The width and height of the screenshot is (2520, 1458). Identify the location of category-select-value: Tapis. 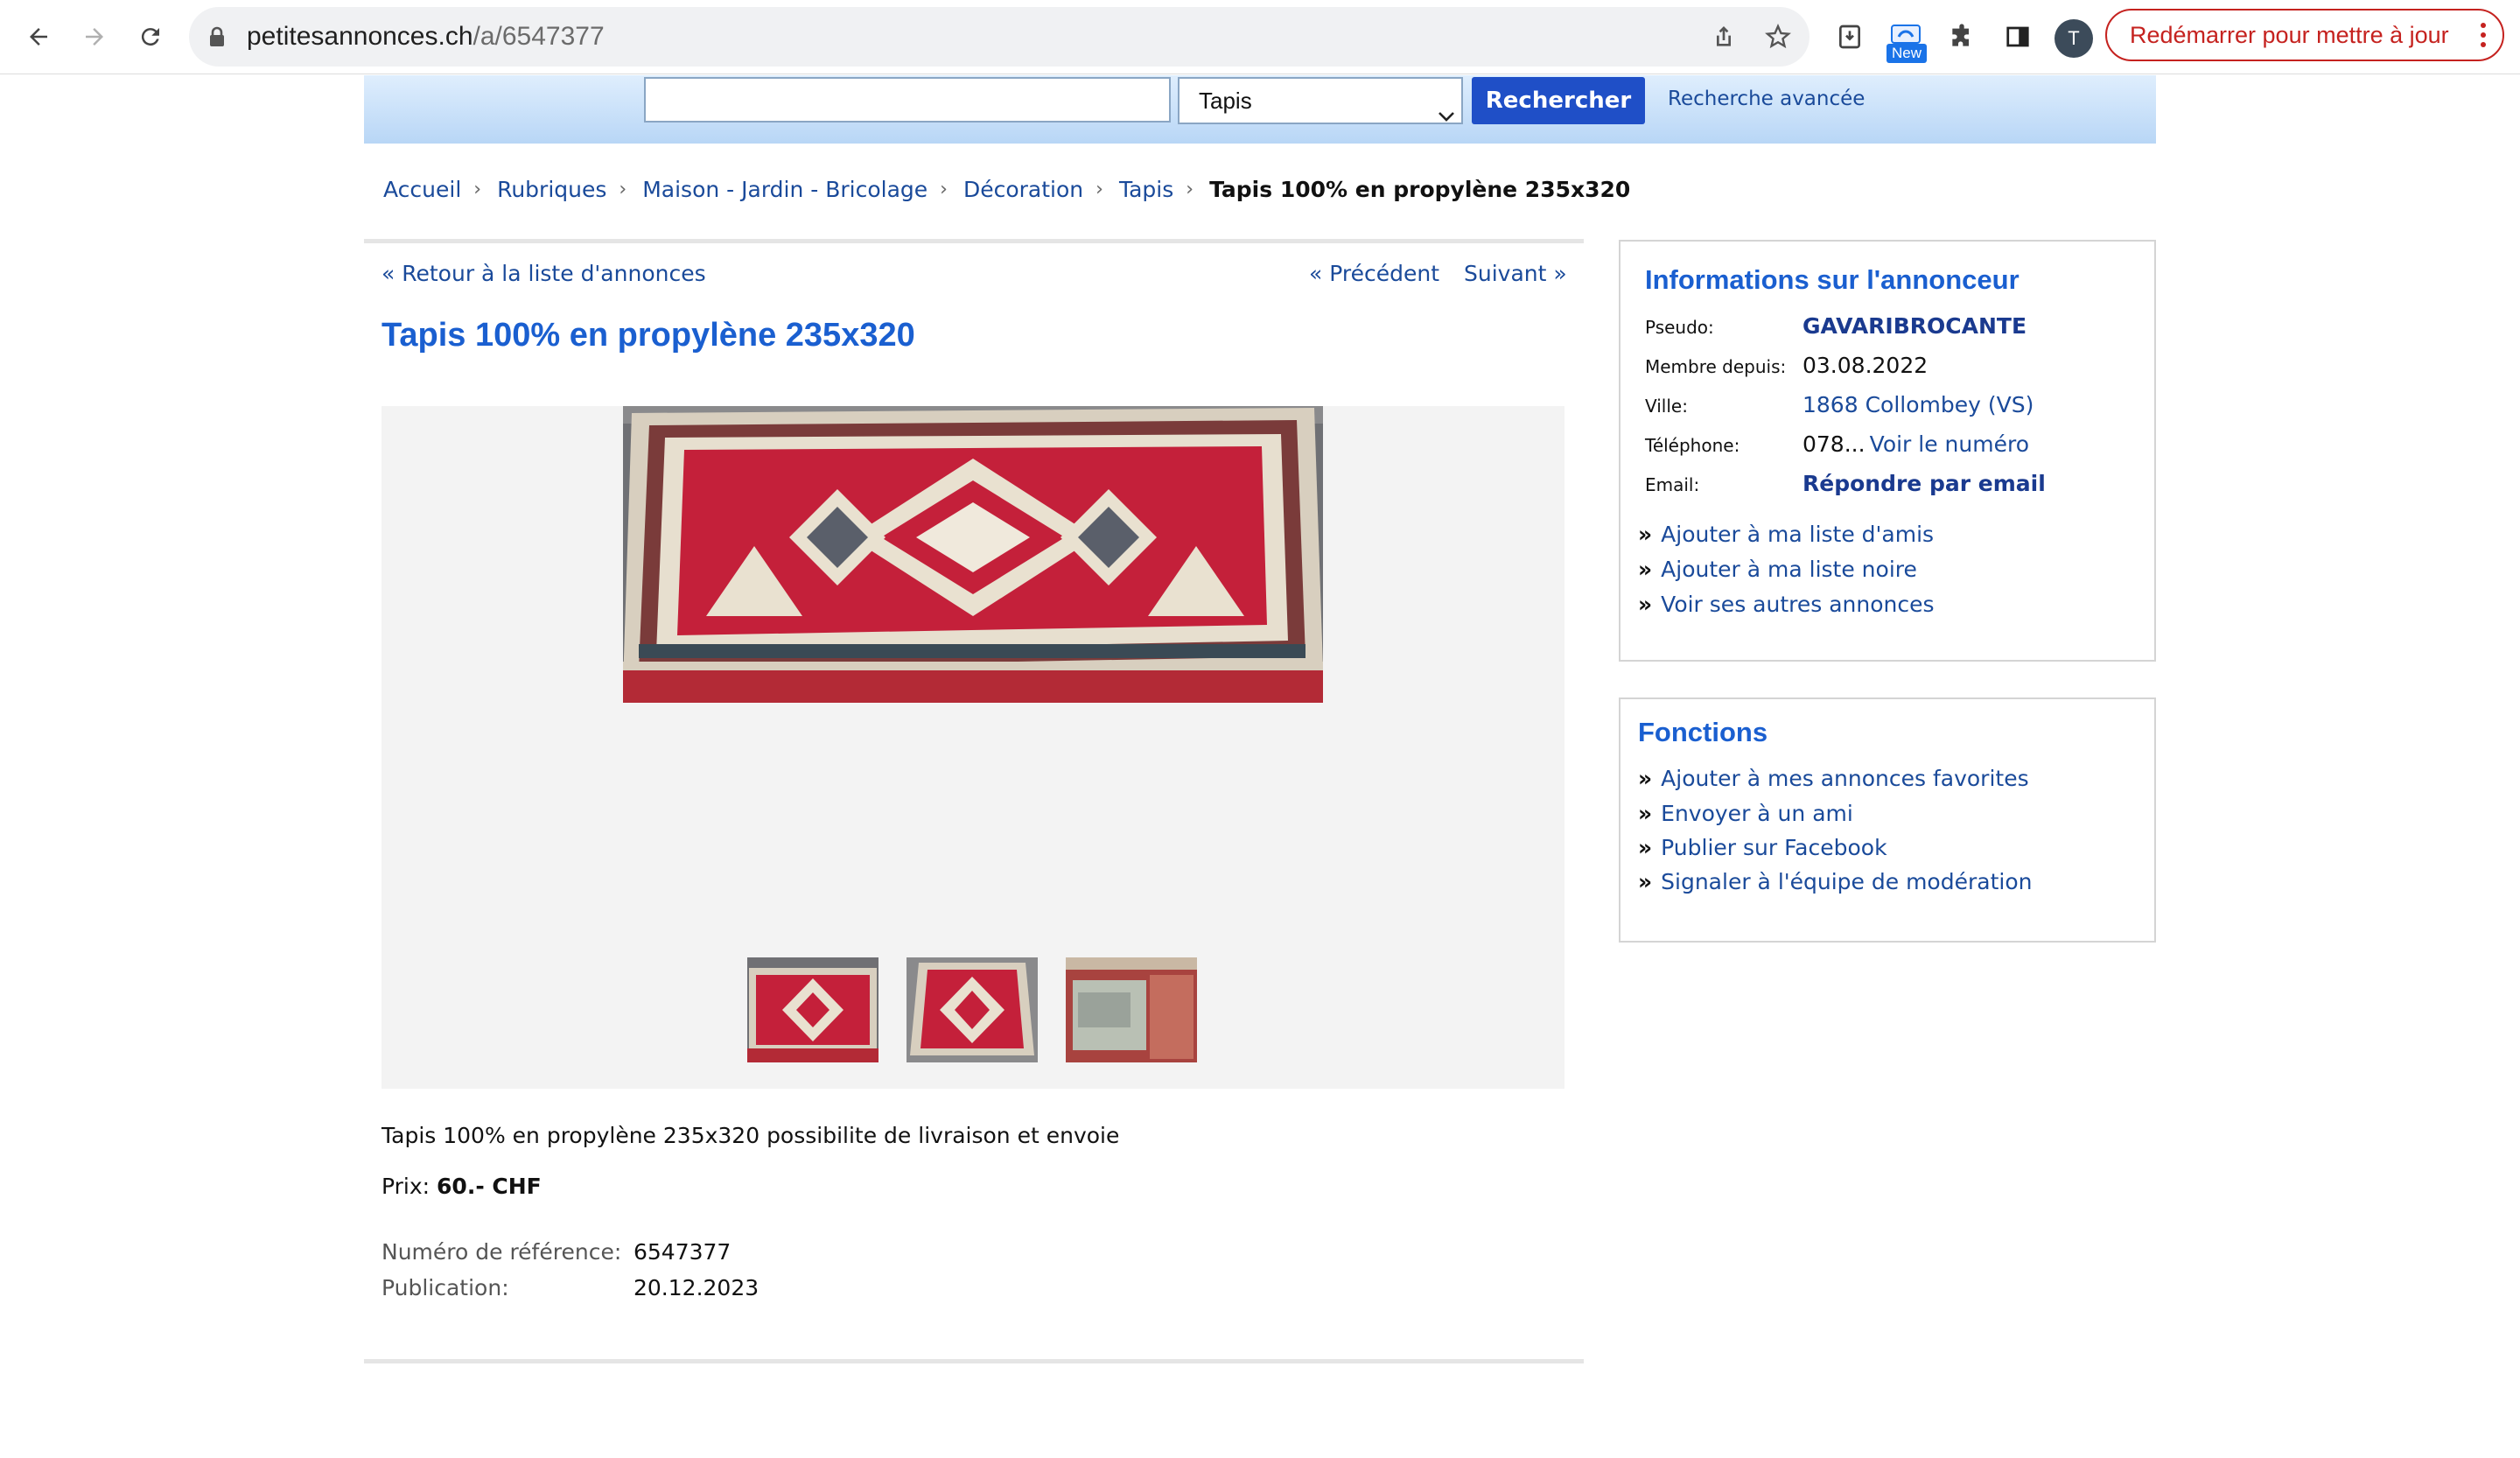
(1225, 101).